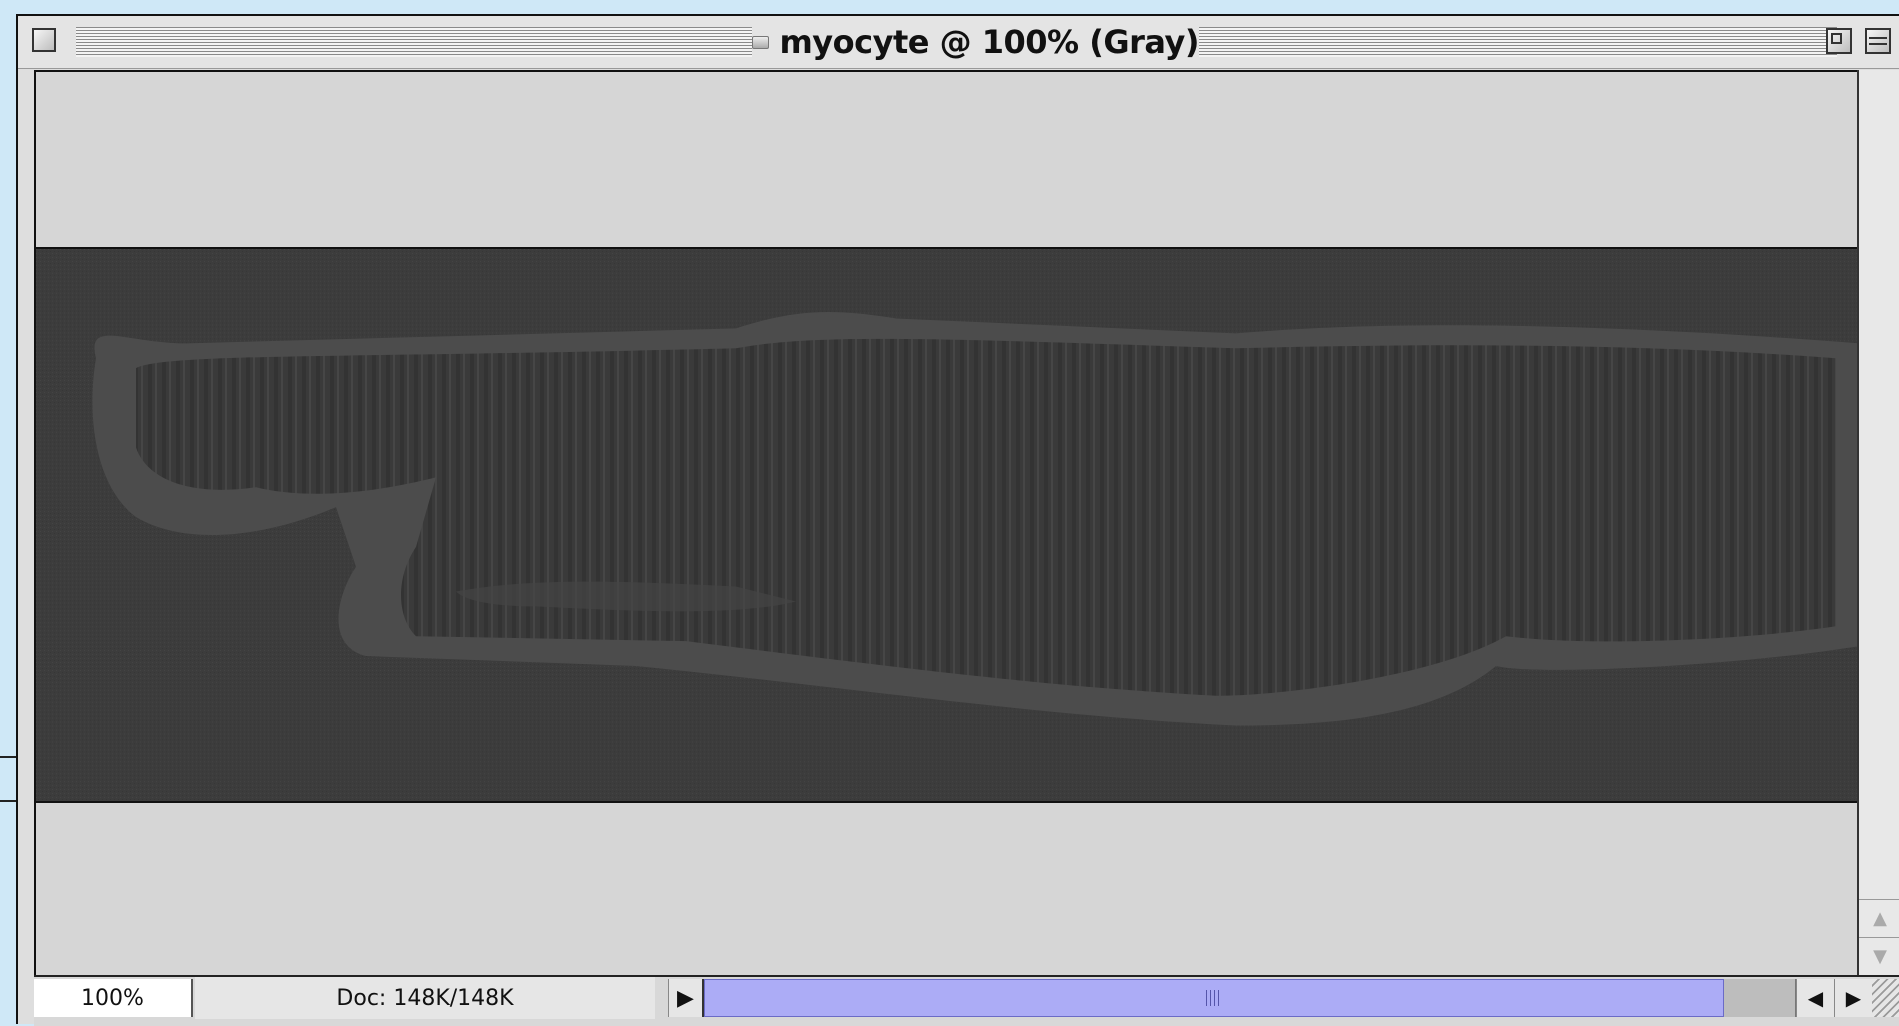 The width and height of the screenshot is (1899, 1026). I want to click on proxy-document-icon, so click(761, 42).